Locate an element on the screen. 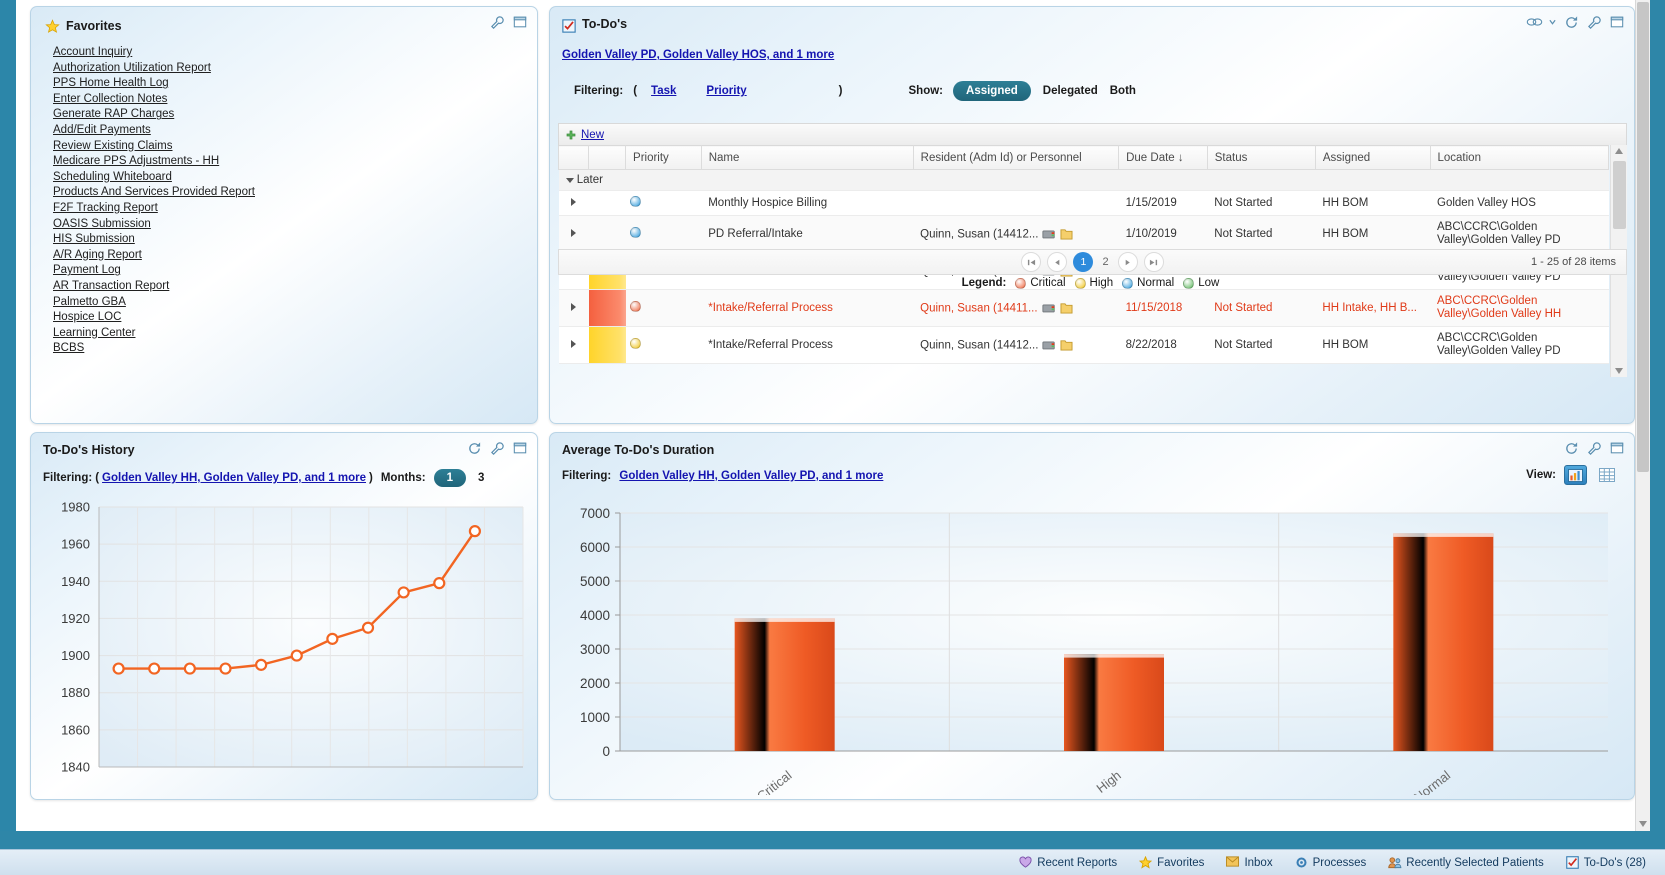 The width and height of the screenshot is (1665, 875). favorite-link: AR Transaction Report is located at coordinates (154, 287).